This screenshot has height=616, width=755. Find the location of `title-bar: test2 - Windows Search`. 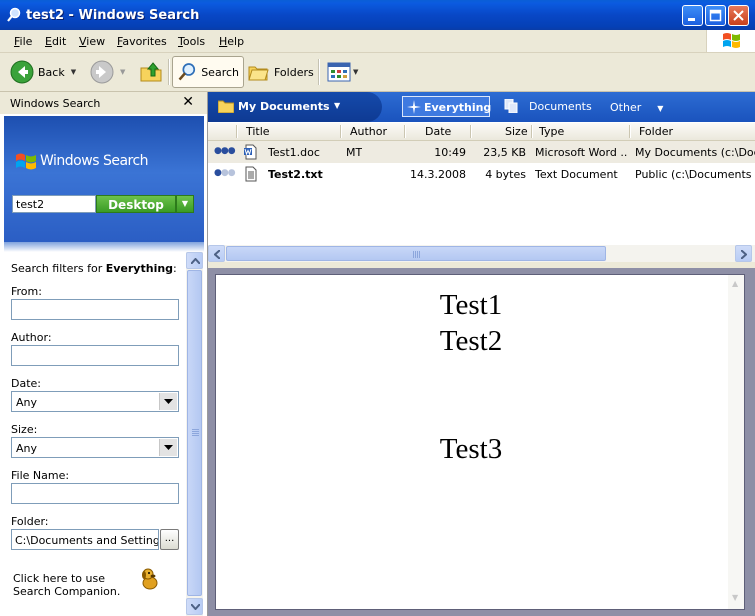

title-bar: test2 - Windows Search is located at coordinates (377, 15).